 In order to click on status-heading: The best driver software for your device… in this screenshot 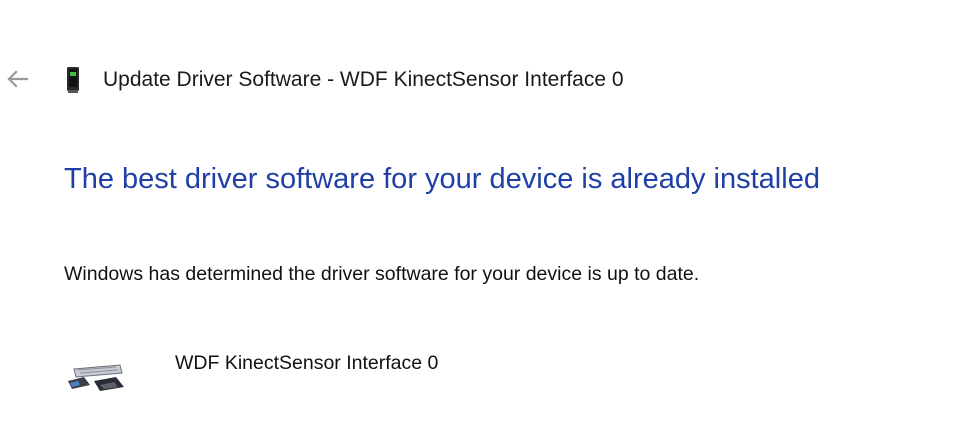, I will do `click(442, 179)`.